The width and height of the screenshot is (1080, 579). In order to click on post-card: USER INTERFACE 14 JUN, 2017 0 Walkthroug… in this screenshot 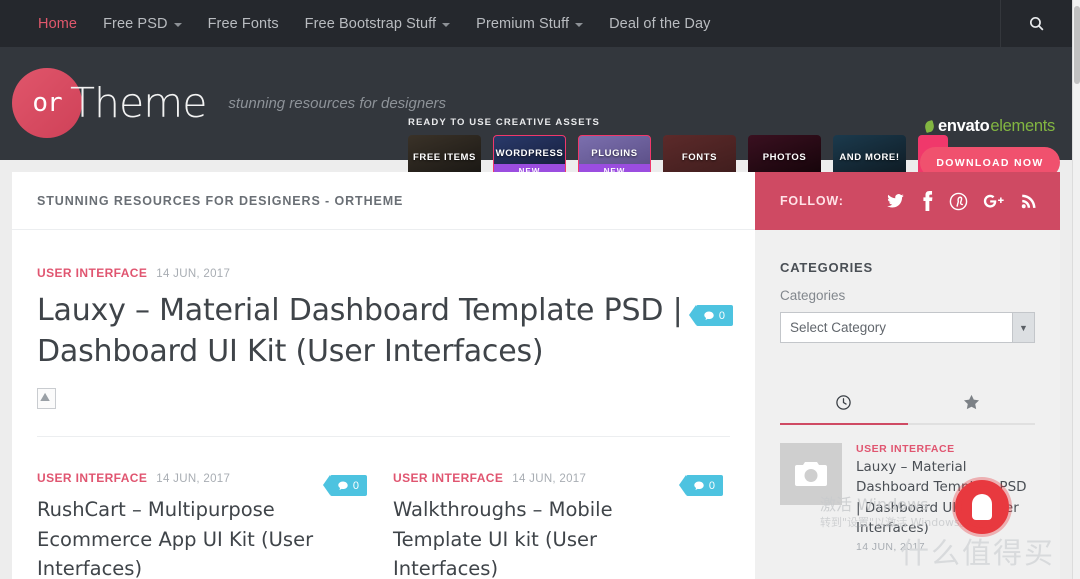, I will do `click(558, 525)`.